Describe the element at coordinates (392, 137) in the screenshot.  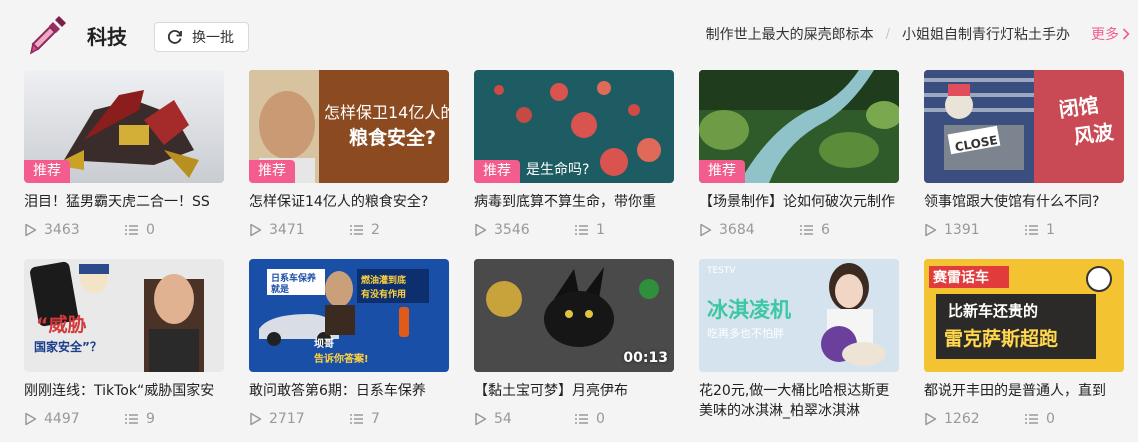
I see `thumbnail-text: 粮食安全?` at that location.